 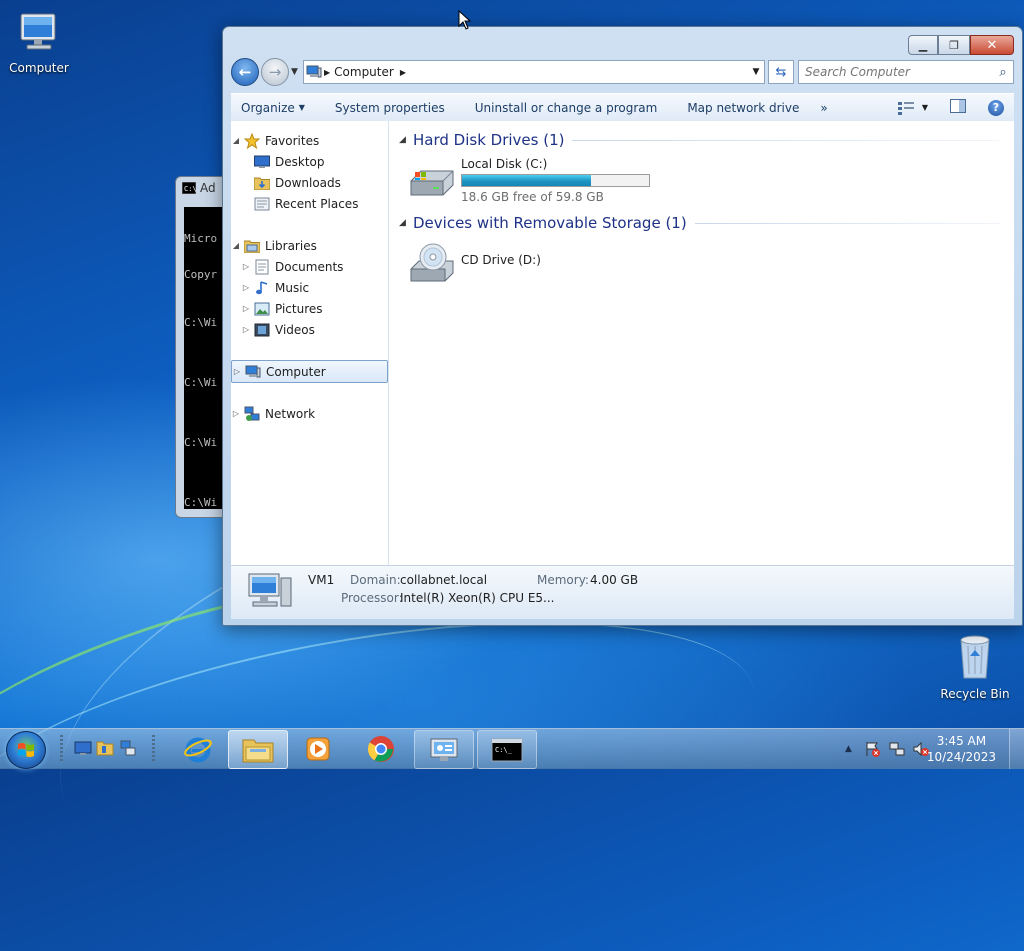 What do you see at coordinates (897, 749) in the screenshot?
I see `network-status-icon` at bounding box center [897, 749].